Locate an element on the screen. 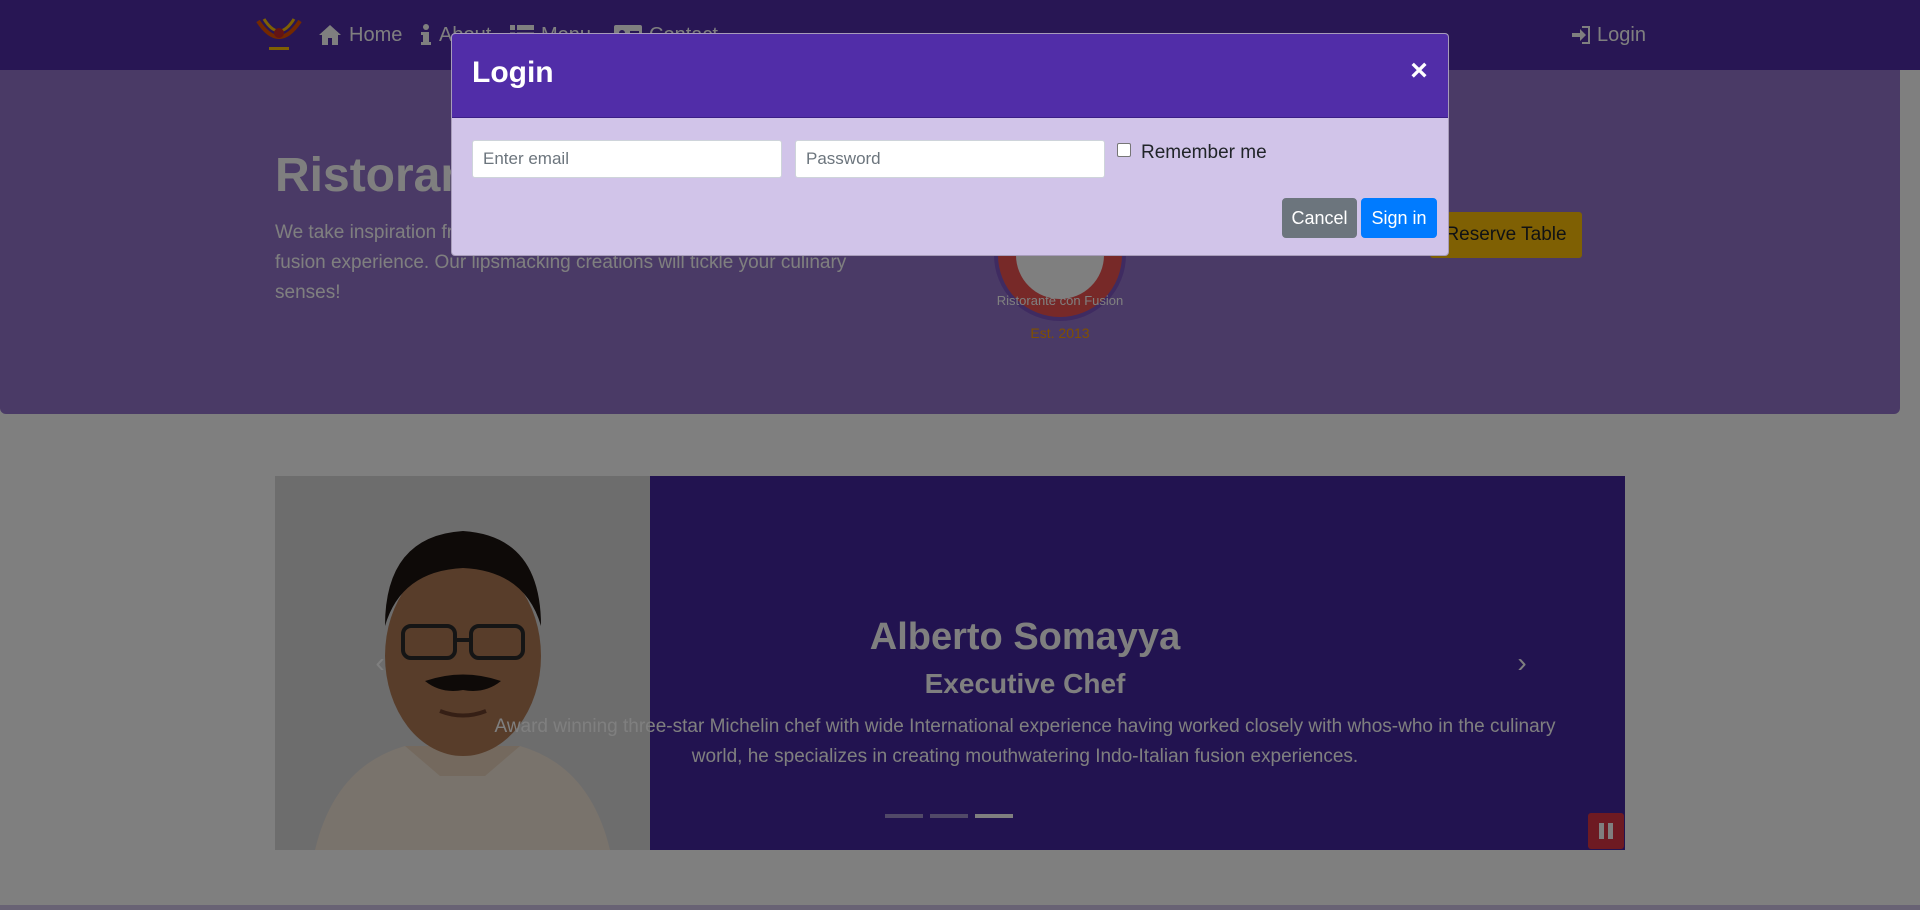 This screenshot has height=910, width=1920. checkbox-icon is located at coordinates (1124, 150).